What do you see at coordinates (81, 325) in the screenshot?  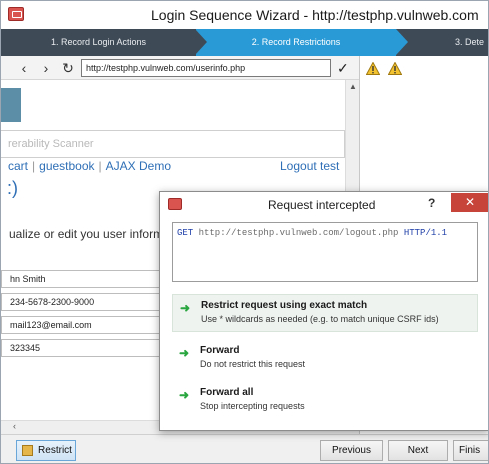 I see `email-field: mail123@email.com` at bounding box center [81, 325].